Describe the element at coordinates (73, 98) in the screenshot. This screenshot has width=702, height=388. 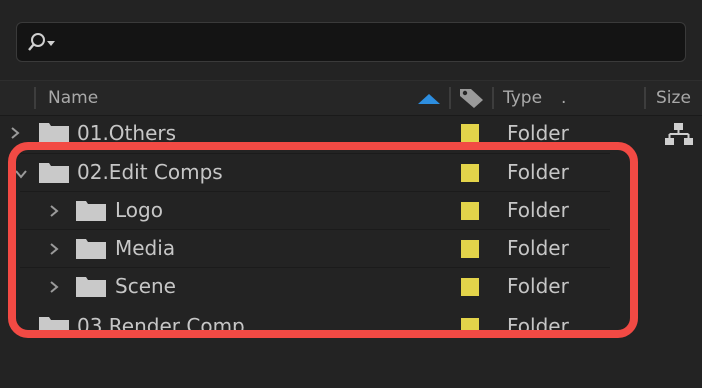
I see `name-column-header: Name` at that location.